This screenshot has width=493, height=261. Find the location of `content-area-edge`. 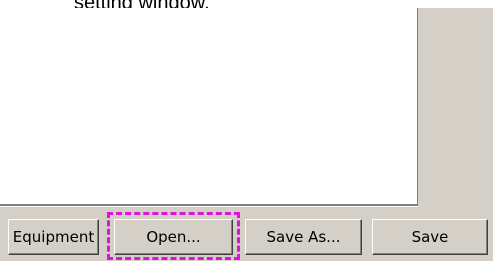

content-area-edge is located at coordinates (416, 107).